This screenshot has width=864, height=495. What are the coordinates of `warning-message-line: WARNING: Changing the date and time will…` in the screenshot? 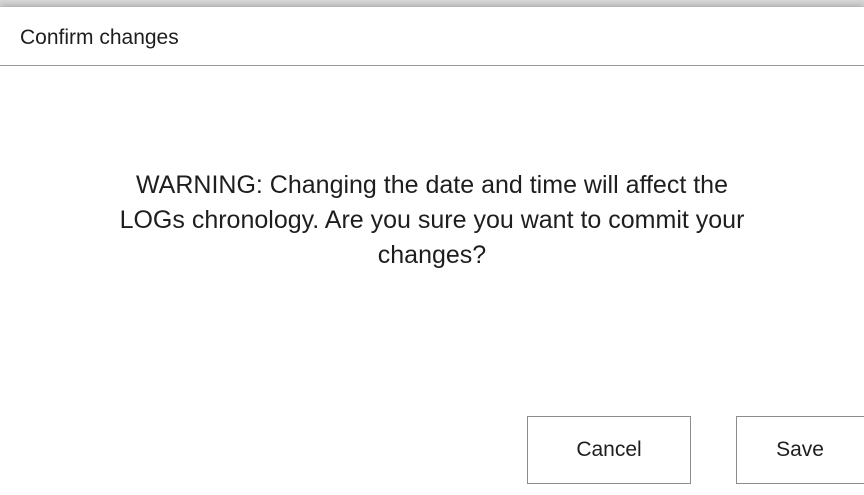 It's located at (432, 185).